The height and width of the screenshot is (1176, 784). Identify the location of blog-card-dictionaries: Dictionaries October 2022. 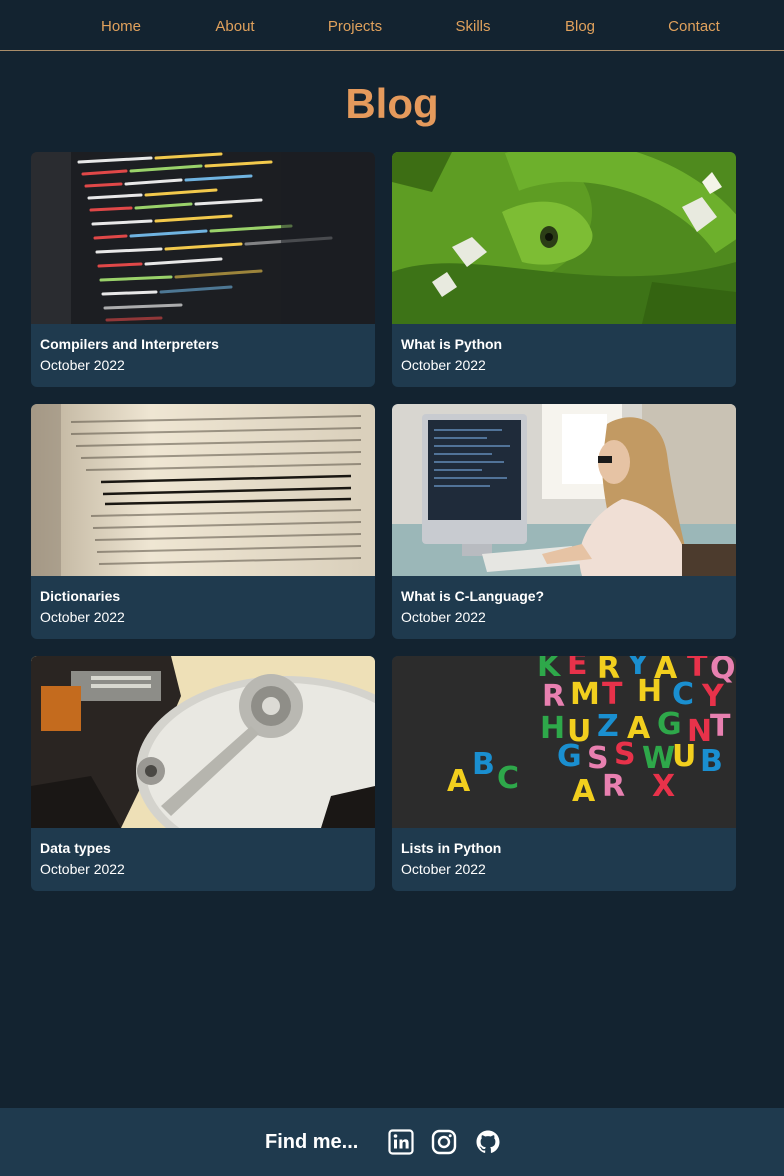
(203, 521).